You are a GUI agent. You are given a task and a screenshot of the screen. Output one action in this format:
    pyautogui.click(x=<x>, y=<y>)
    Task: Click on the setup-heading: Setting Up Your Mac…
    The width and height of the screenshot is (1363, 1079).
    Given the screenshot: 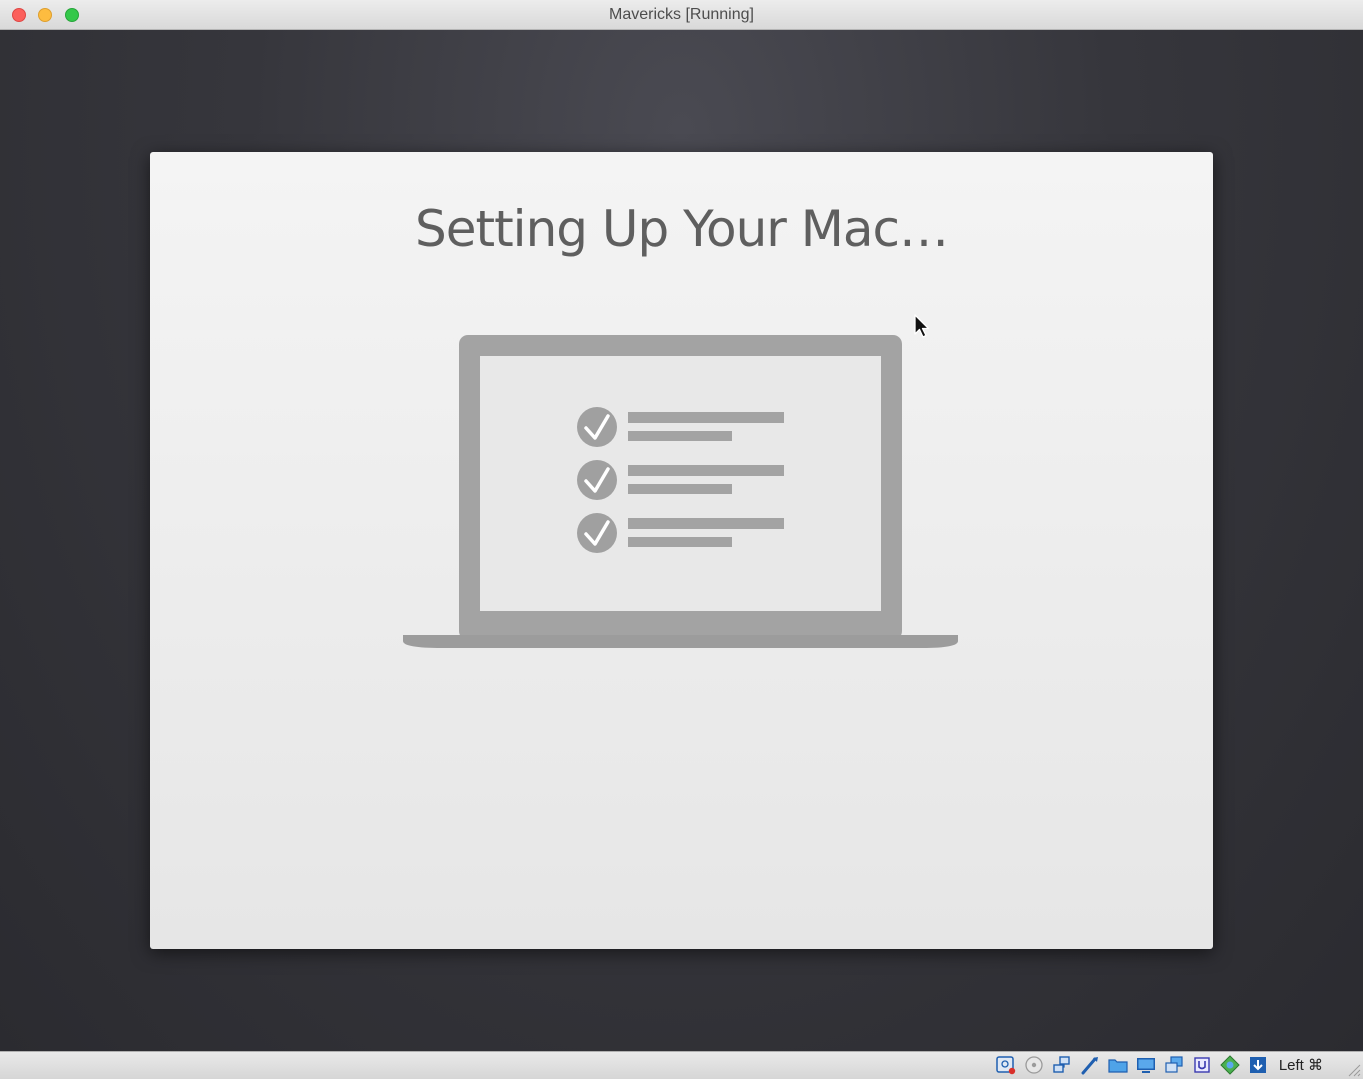 What is the action you would take?
    pyautogui.click(x=681, y=229)
    